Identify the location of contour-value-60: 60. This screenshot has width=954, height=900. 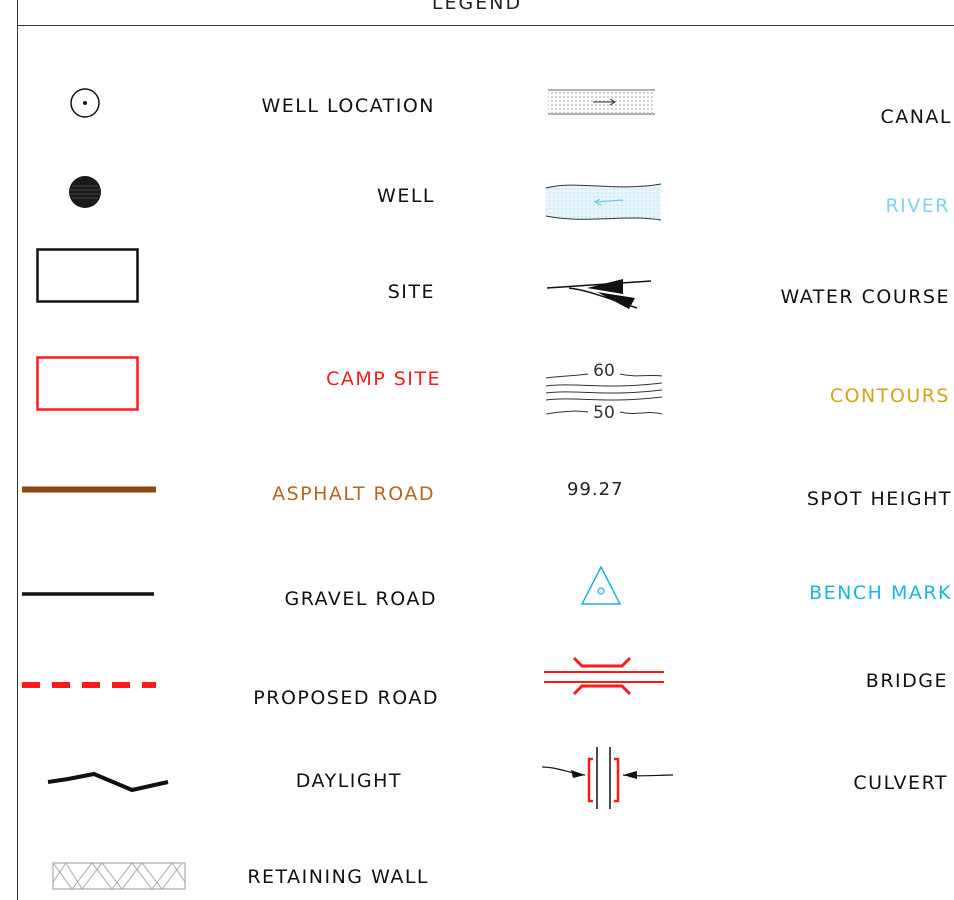
(604, 371).